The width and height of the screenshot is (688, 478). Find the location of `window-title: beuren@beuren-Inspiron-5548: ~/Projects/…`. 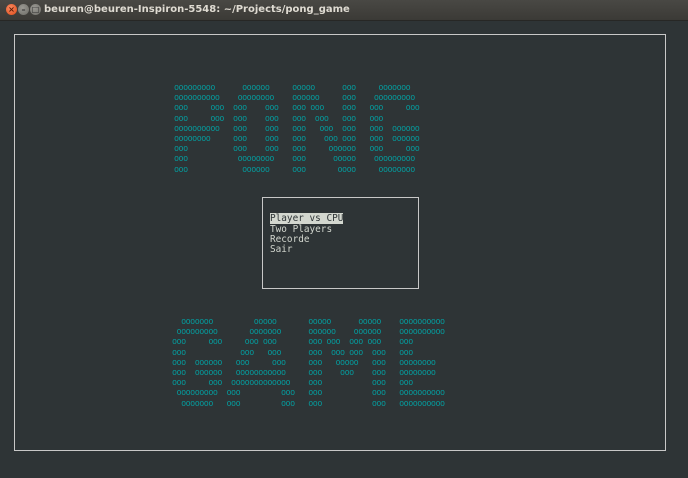

window-title: beuren@beuren-Inspiron-5548: ~/Projects/… is located at coordinates (197, 9).